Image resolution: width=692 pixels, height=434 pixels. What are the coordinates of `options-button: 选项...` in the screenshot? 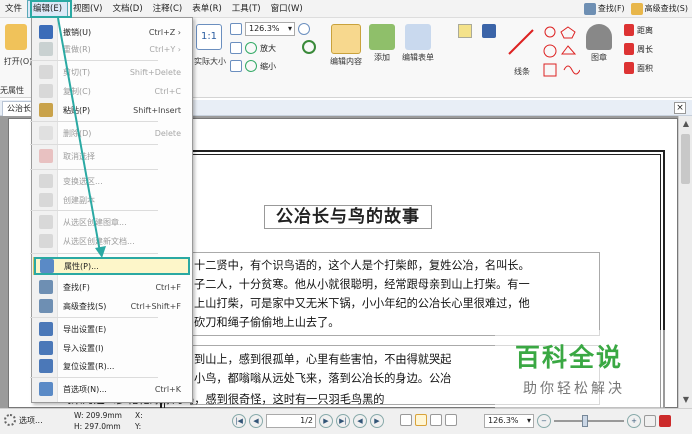 It's located at (23, 420).